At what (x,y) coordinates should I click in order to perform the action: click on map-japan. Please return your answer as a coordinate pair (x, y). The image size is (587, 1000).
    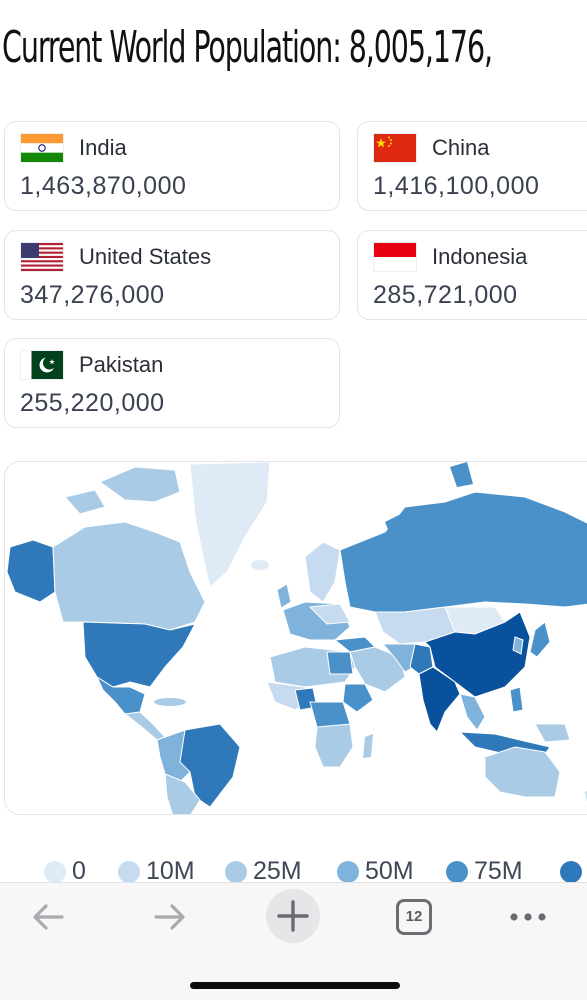
    Looking at the image, I should click on (540, 639).